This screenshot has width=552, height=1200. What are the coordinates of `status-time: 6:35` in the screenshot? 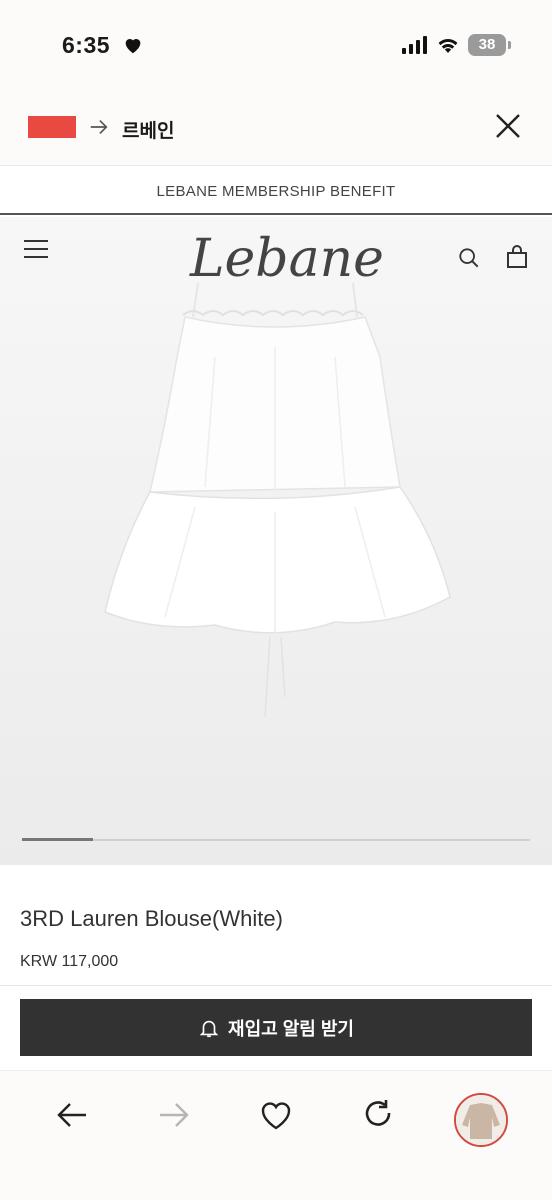 It's located at (86, 45).